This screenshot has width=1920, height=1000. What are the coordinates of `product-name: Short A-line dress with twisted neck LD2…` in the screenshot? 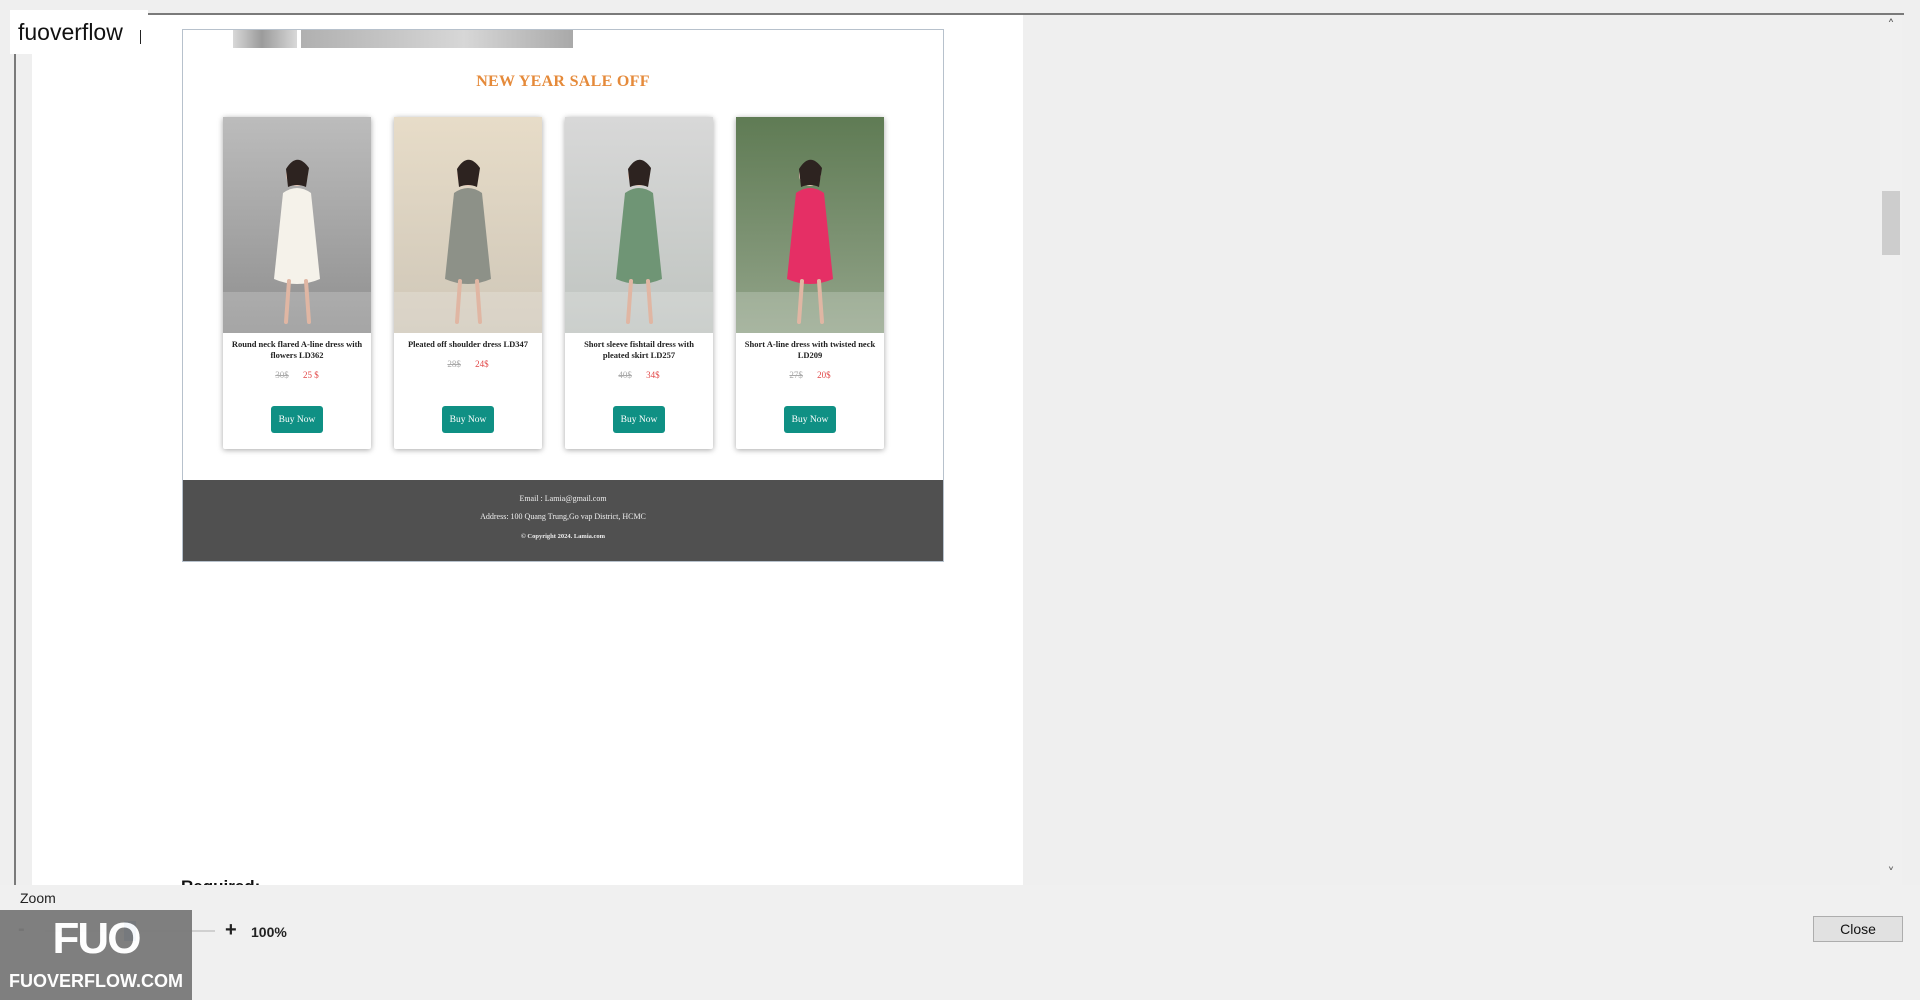 It's located at (810, 349).